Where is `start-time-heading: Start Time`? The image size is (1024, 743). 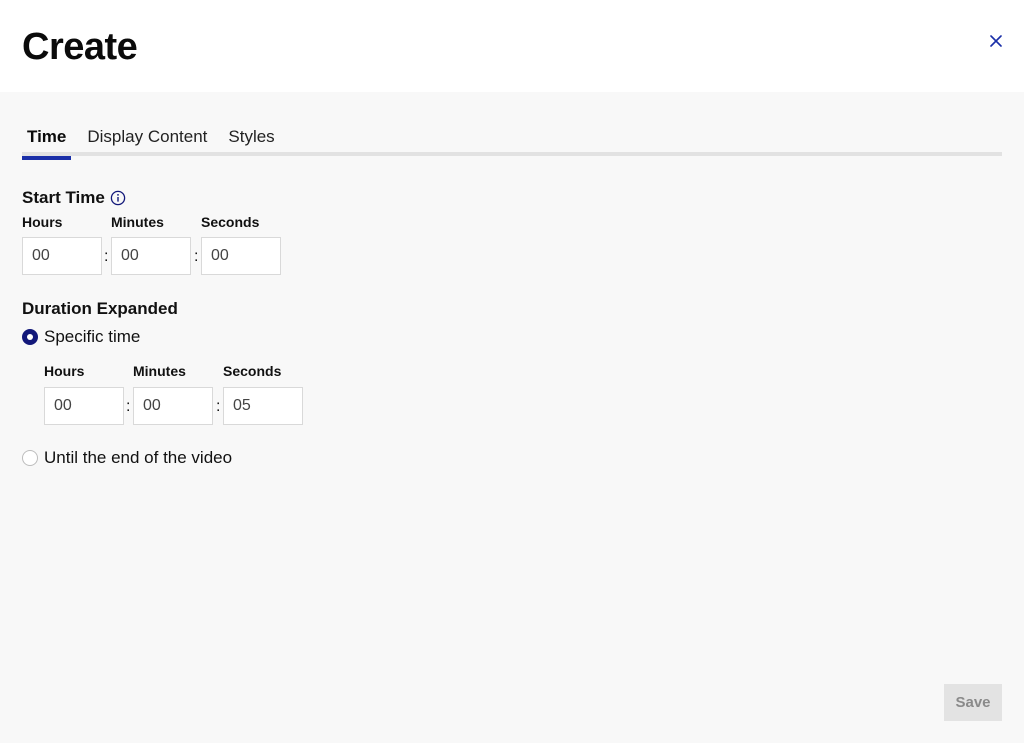 start-time-heading: Start Time is located at coordinates (74, 198).